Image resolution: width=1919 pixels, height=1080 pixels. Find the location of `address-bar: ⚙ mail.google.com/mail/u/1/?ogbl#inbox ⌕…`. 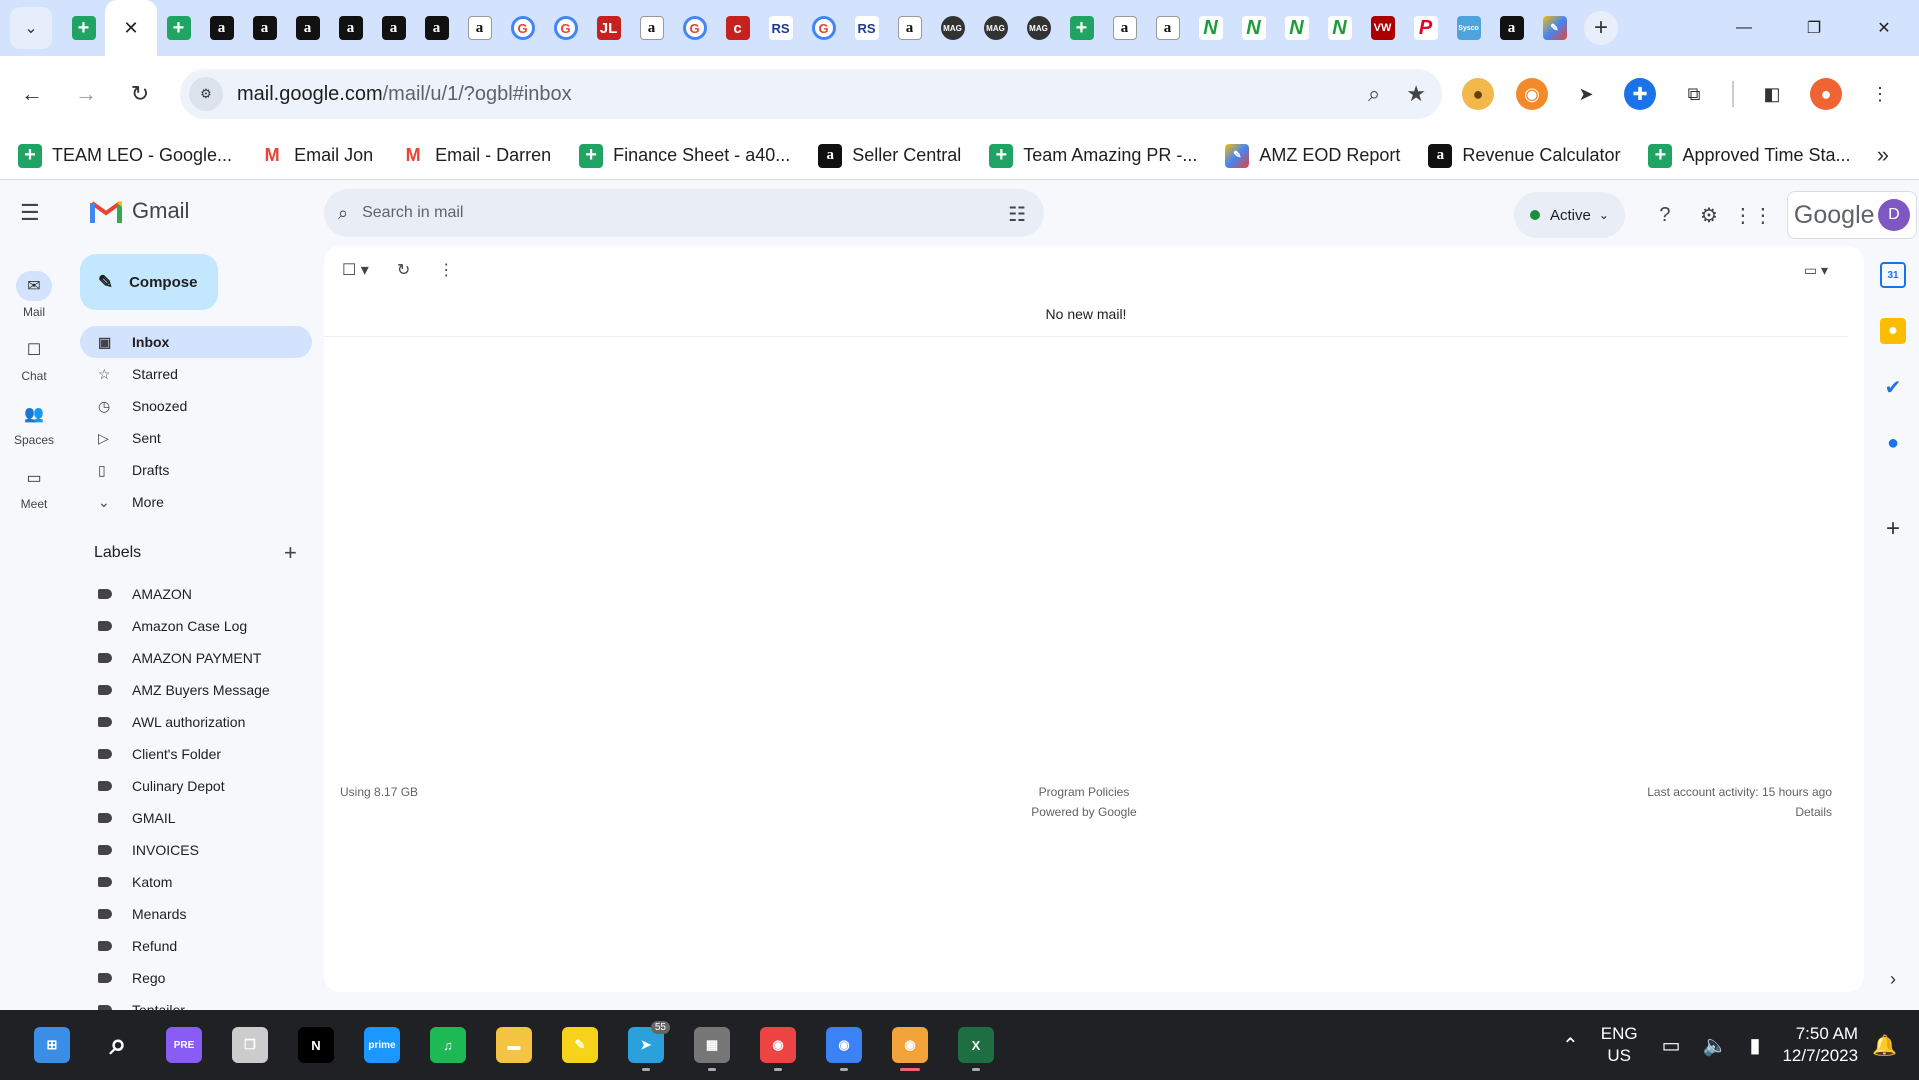

address-bar: ⚙ mail.google.com/mail/u/1/?ogbl#inbox ⌕… is located at coordinates (811, 94).